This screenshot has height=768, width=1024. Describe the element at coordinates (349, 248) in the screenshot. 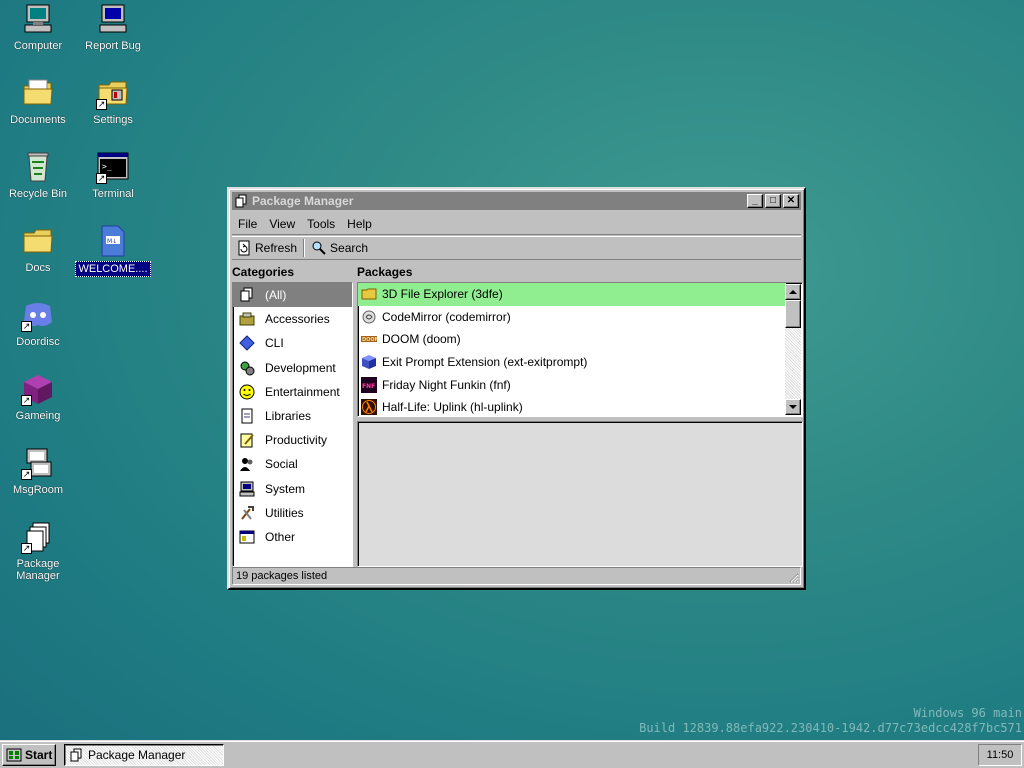

I see `search-label: Search` at that location.